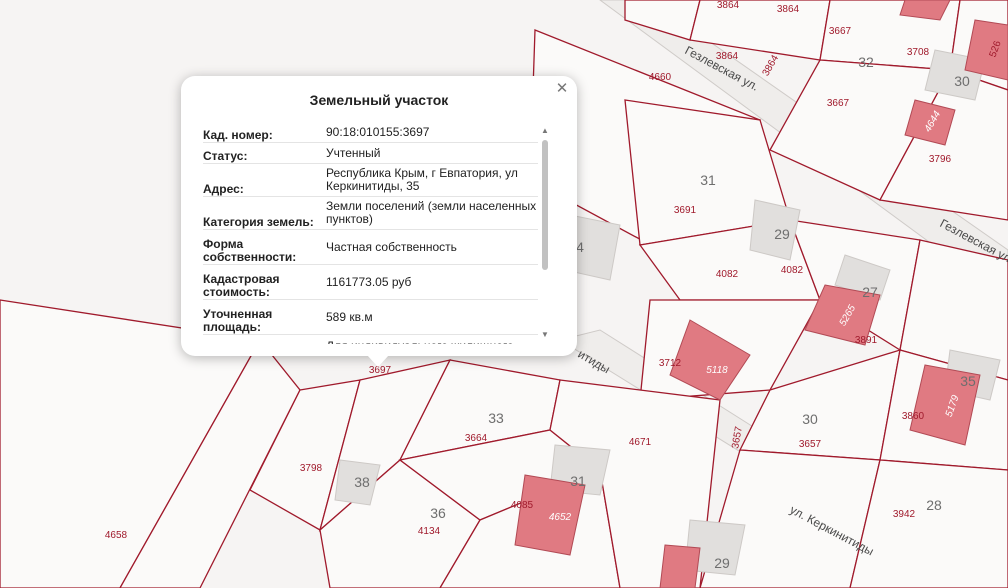 This screenshot has height=588, width=1008. I want to click on popup-pointer, so click(378, 361).